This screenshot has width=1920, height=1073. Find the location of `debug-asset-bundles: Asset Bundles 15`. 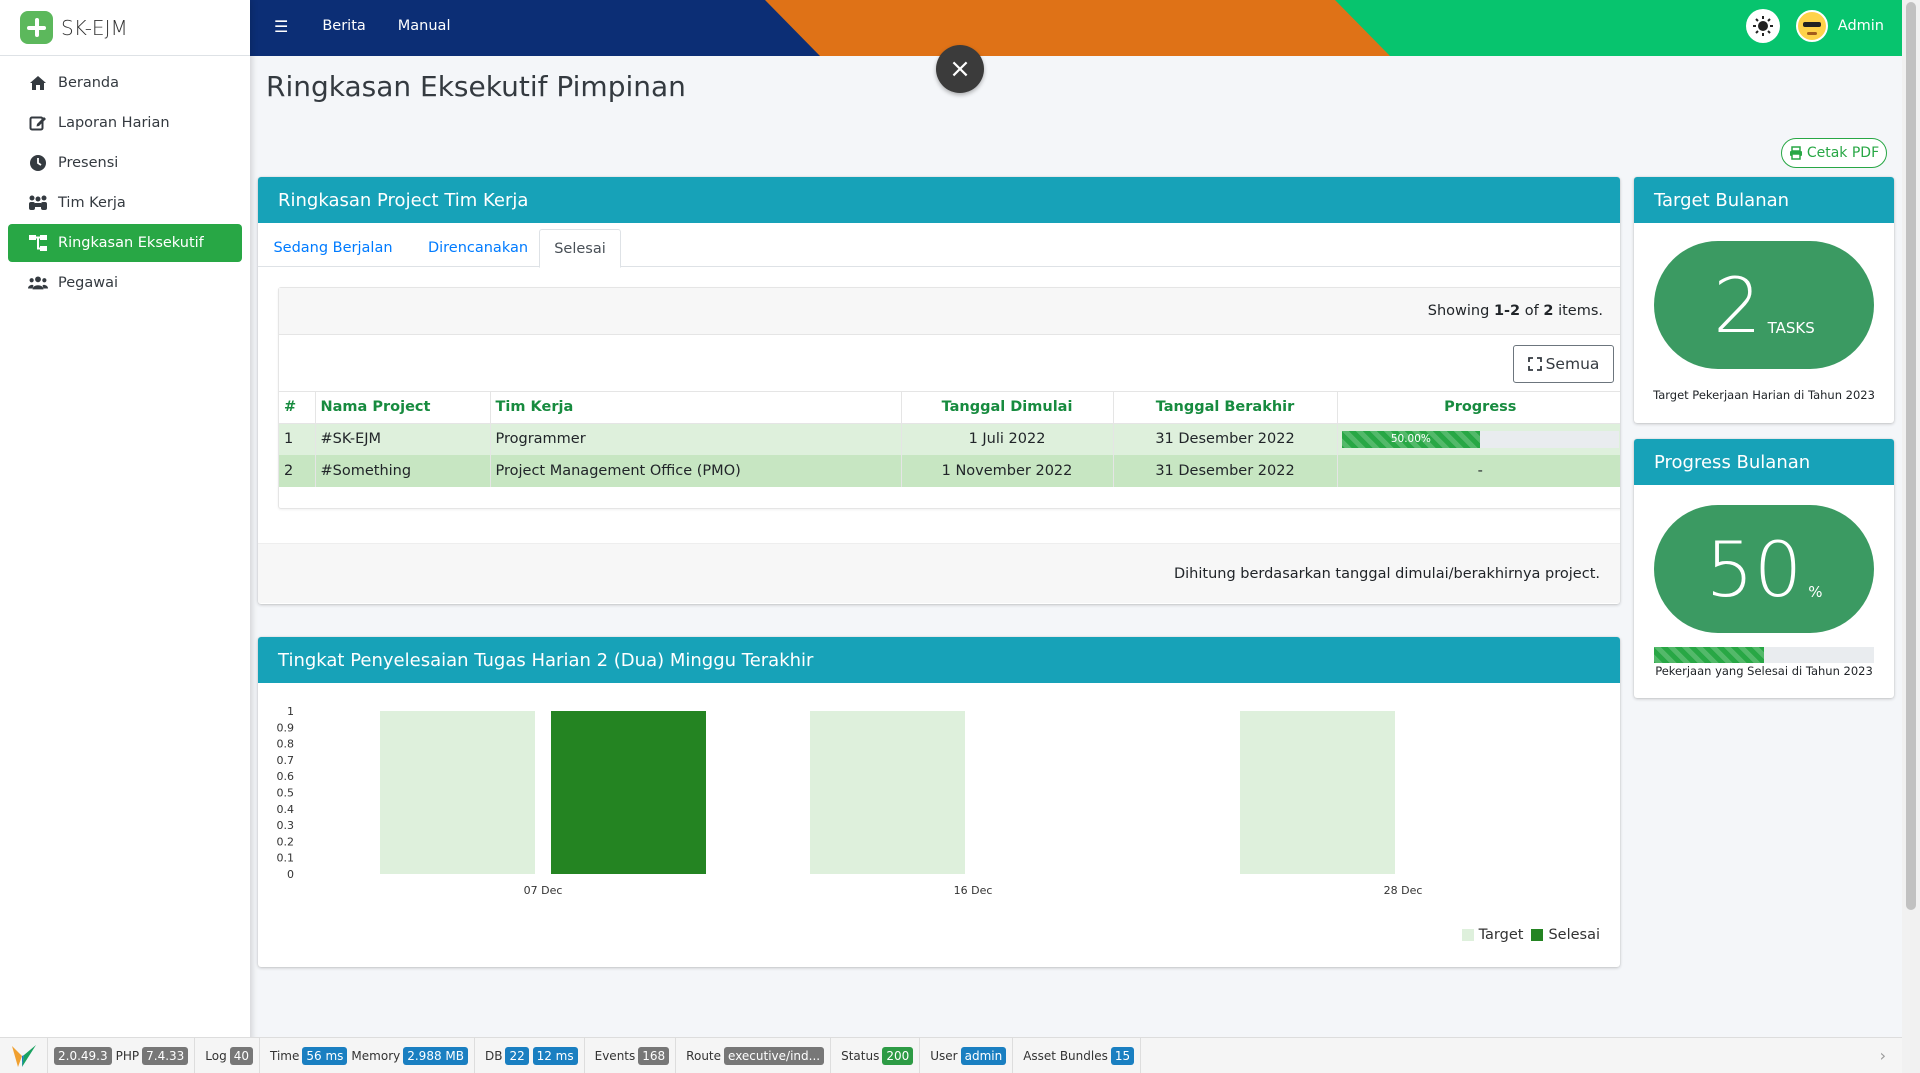

debug-asset-bundles: Asset Bundles 15 is located at coordinates (1077, 1055).